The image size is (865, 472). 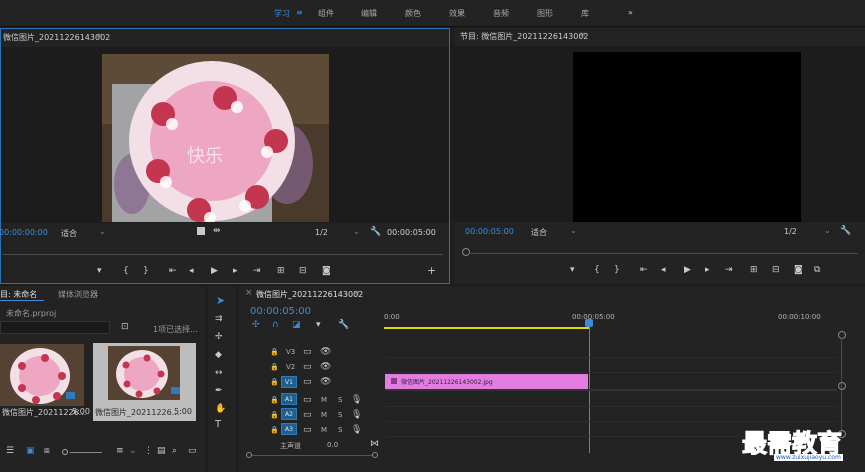 What do you see at coordinates (457, 13) in the screenshot?
I see `workspace-tab-effects: 效果` at bounding box center [457, 13].